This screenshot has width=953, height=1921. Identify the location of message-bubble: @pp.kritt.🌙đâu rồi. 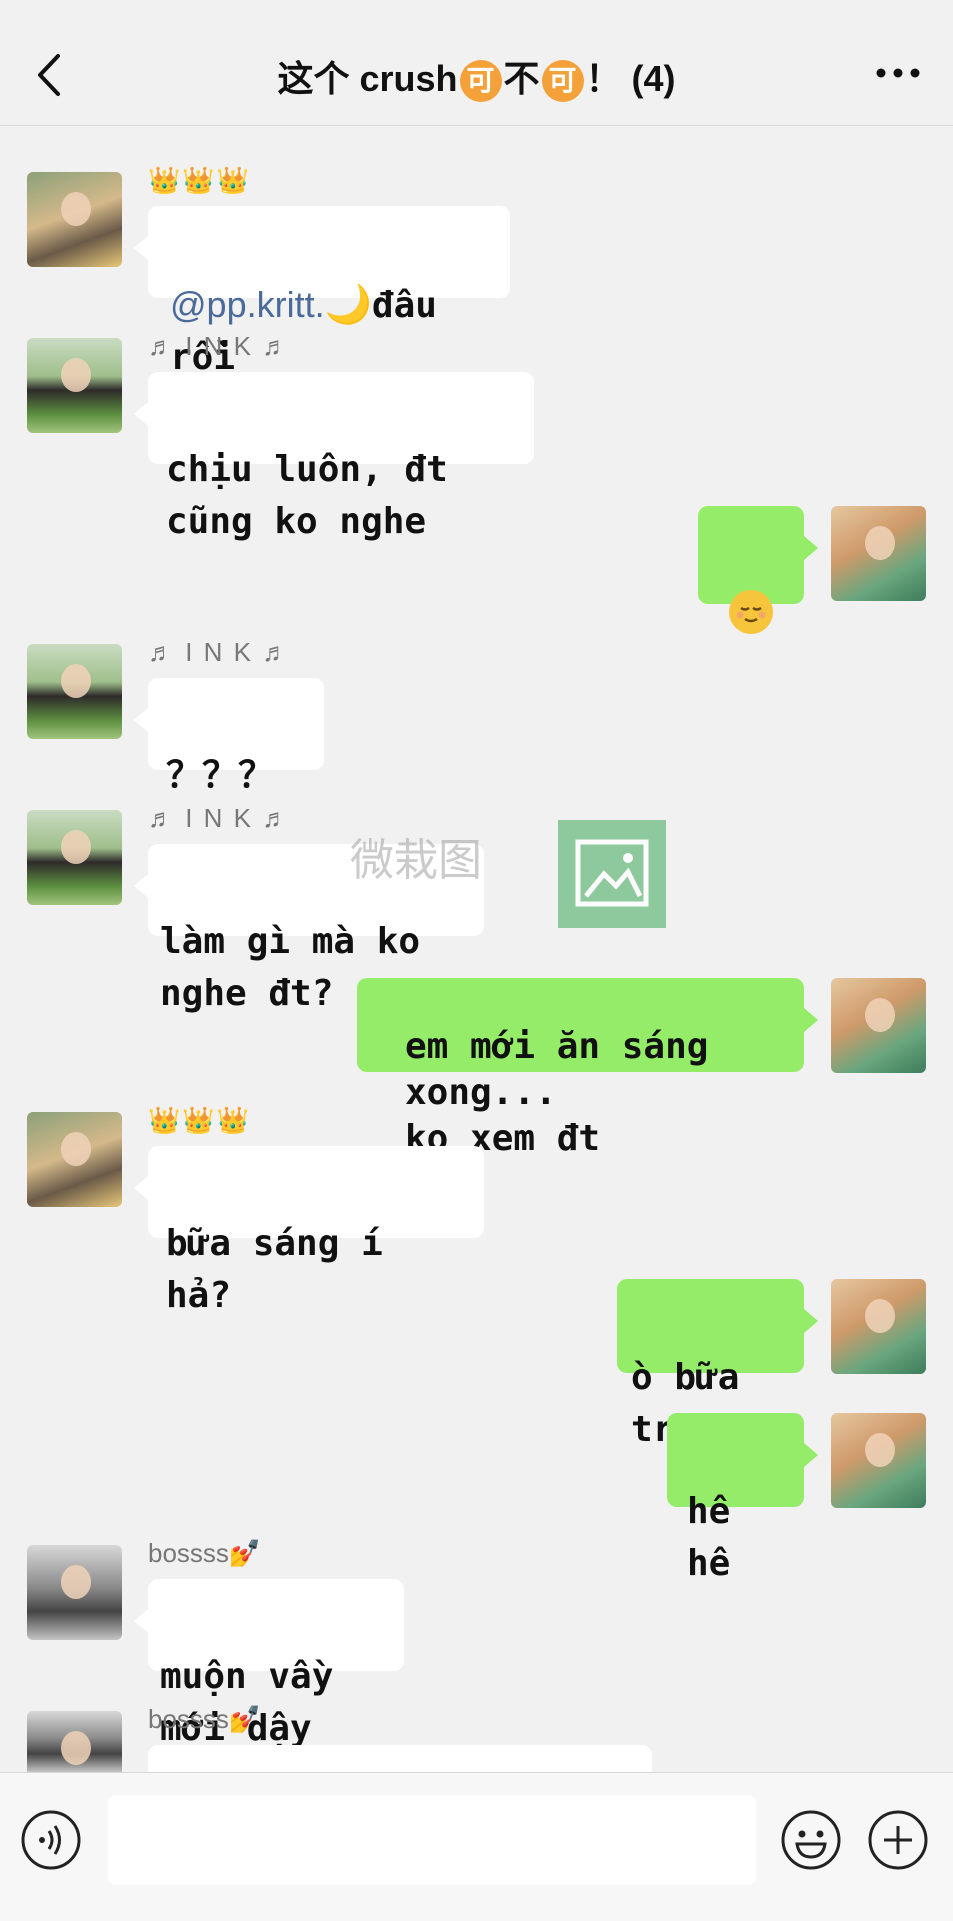
(322, 292).